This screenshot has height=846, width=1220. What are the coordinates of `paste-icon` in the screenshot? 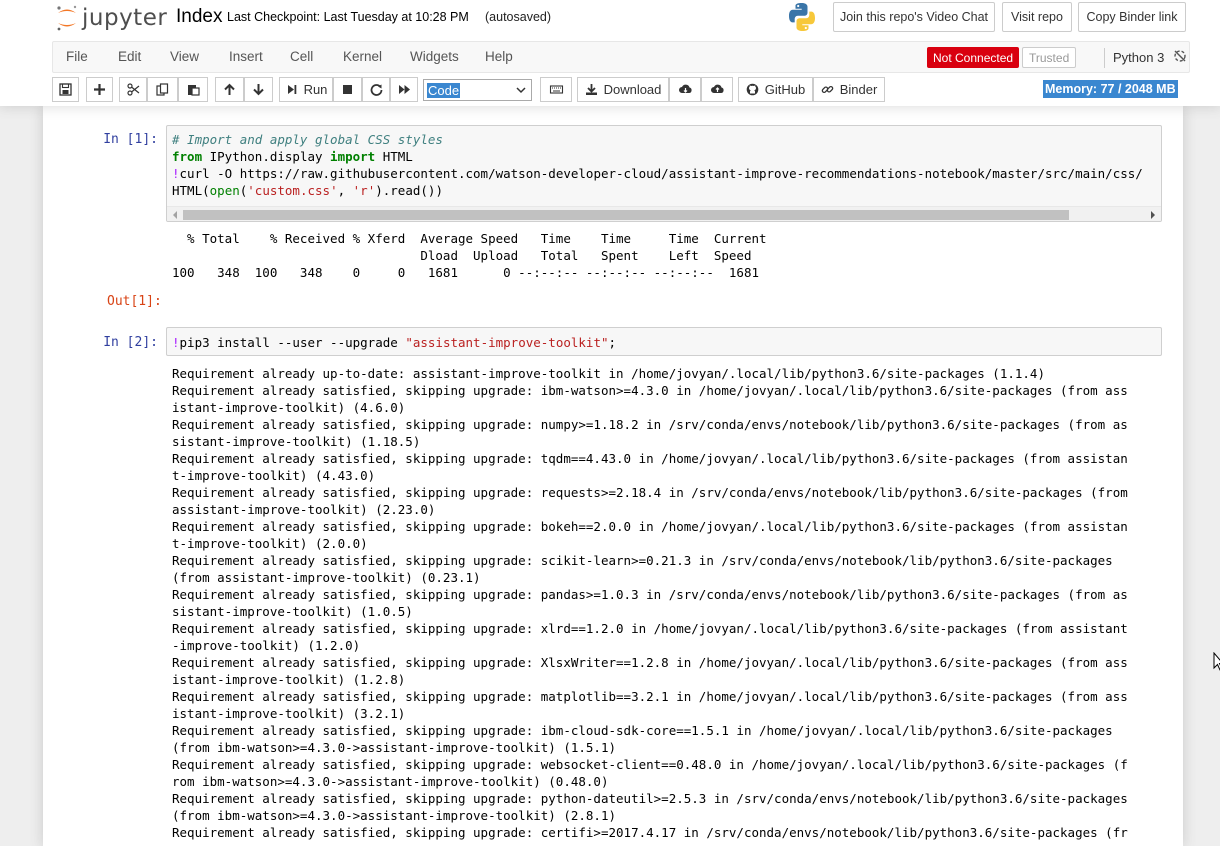 It's located at (193, 90).